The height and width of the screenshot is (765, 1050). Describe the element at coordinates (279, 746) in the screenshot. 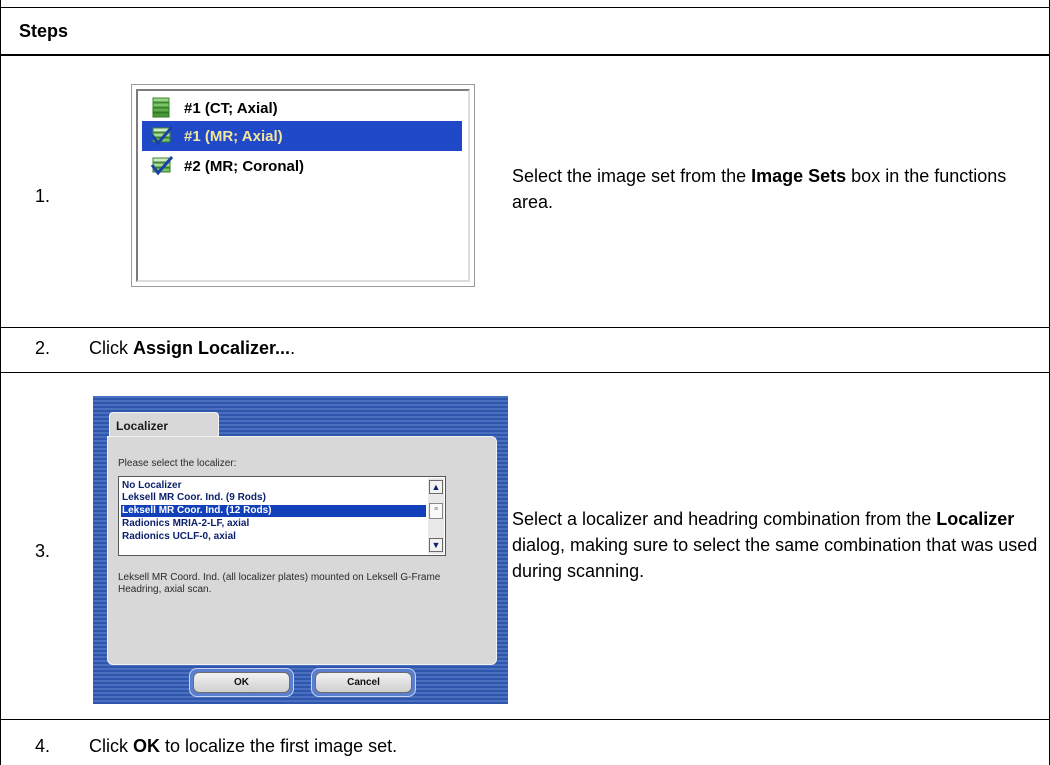

I see `step-text: to localize the first image set.` at that location.